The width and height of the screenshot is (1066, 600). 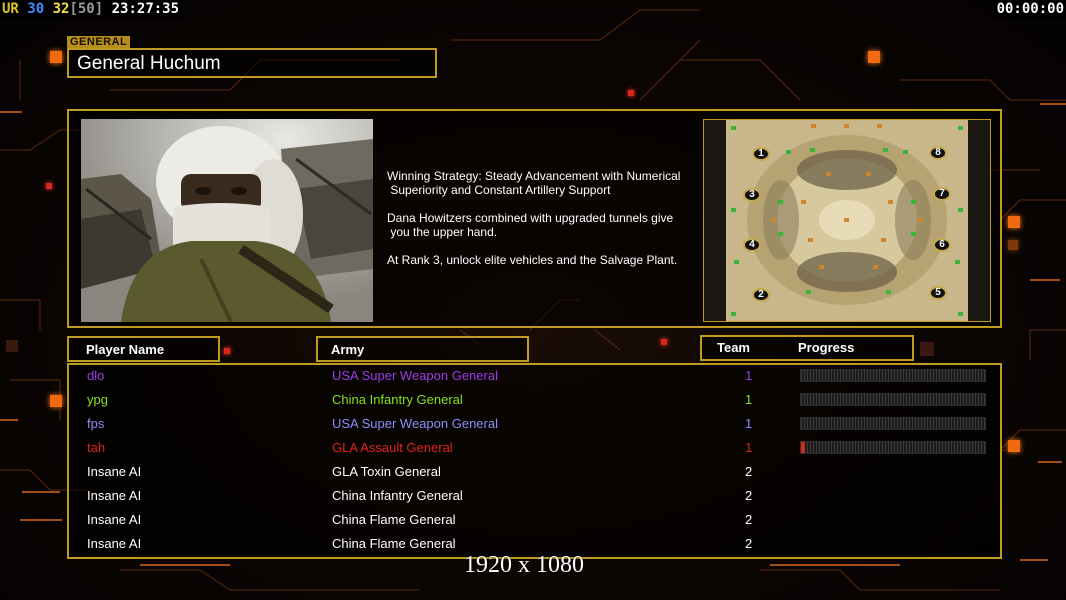 What do you see at coordinates (61, 9) in the screenshot?
I see `hud-yellow-value: 32` at bounding box center [61, 9].